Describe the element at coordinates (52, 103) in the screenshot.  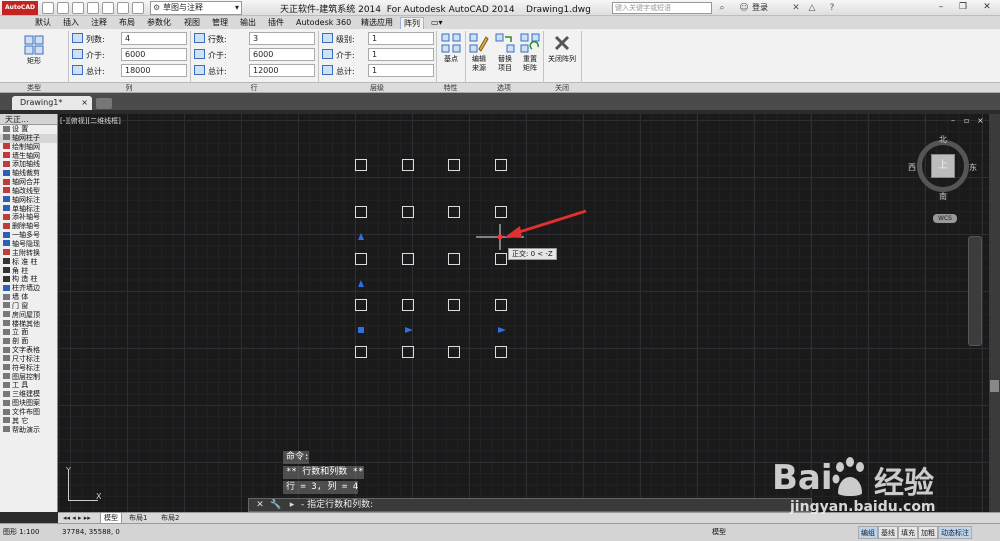
I see `document-tab: Drawing1* ×` at that location.